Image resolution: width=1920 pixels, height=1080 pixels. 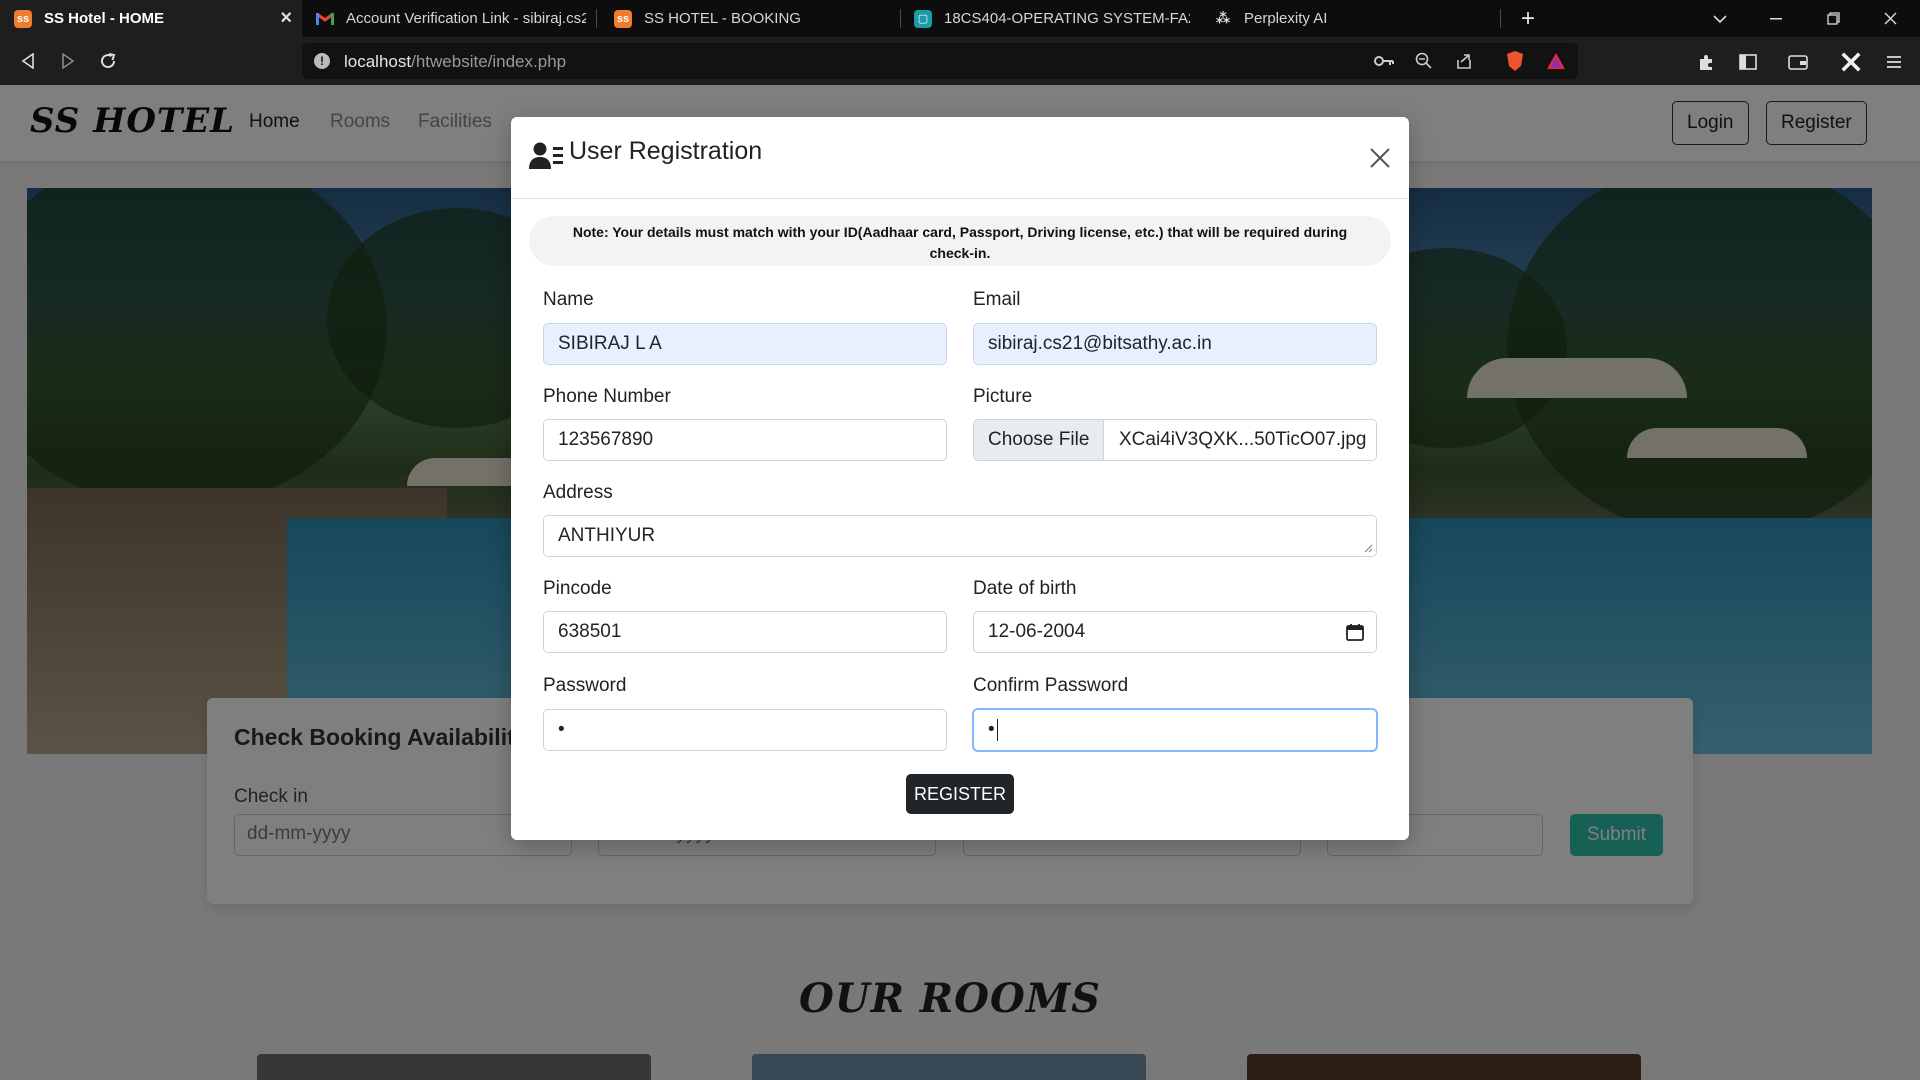 What do you see at coordinates (1776, 18) in the screenshot?
I see `minimize-icon` at bounding box center [1776, 18].